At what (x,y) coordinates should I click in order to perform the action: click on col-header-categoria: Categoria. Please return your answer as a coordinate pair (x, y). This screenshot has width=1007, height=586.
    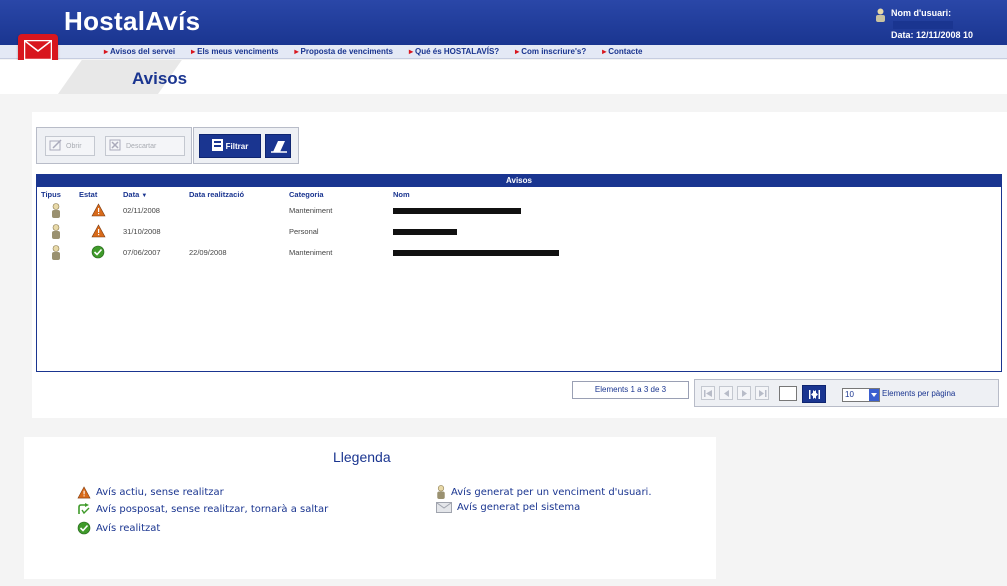
    Looking at the image, I should click on (306, 194).